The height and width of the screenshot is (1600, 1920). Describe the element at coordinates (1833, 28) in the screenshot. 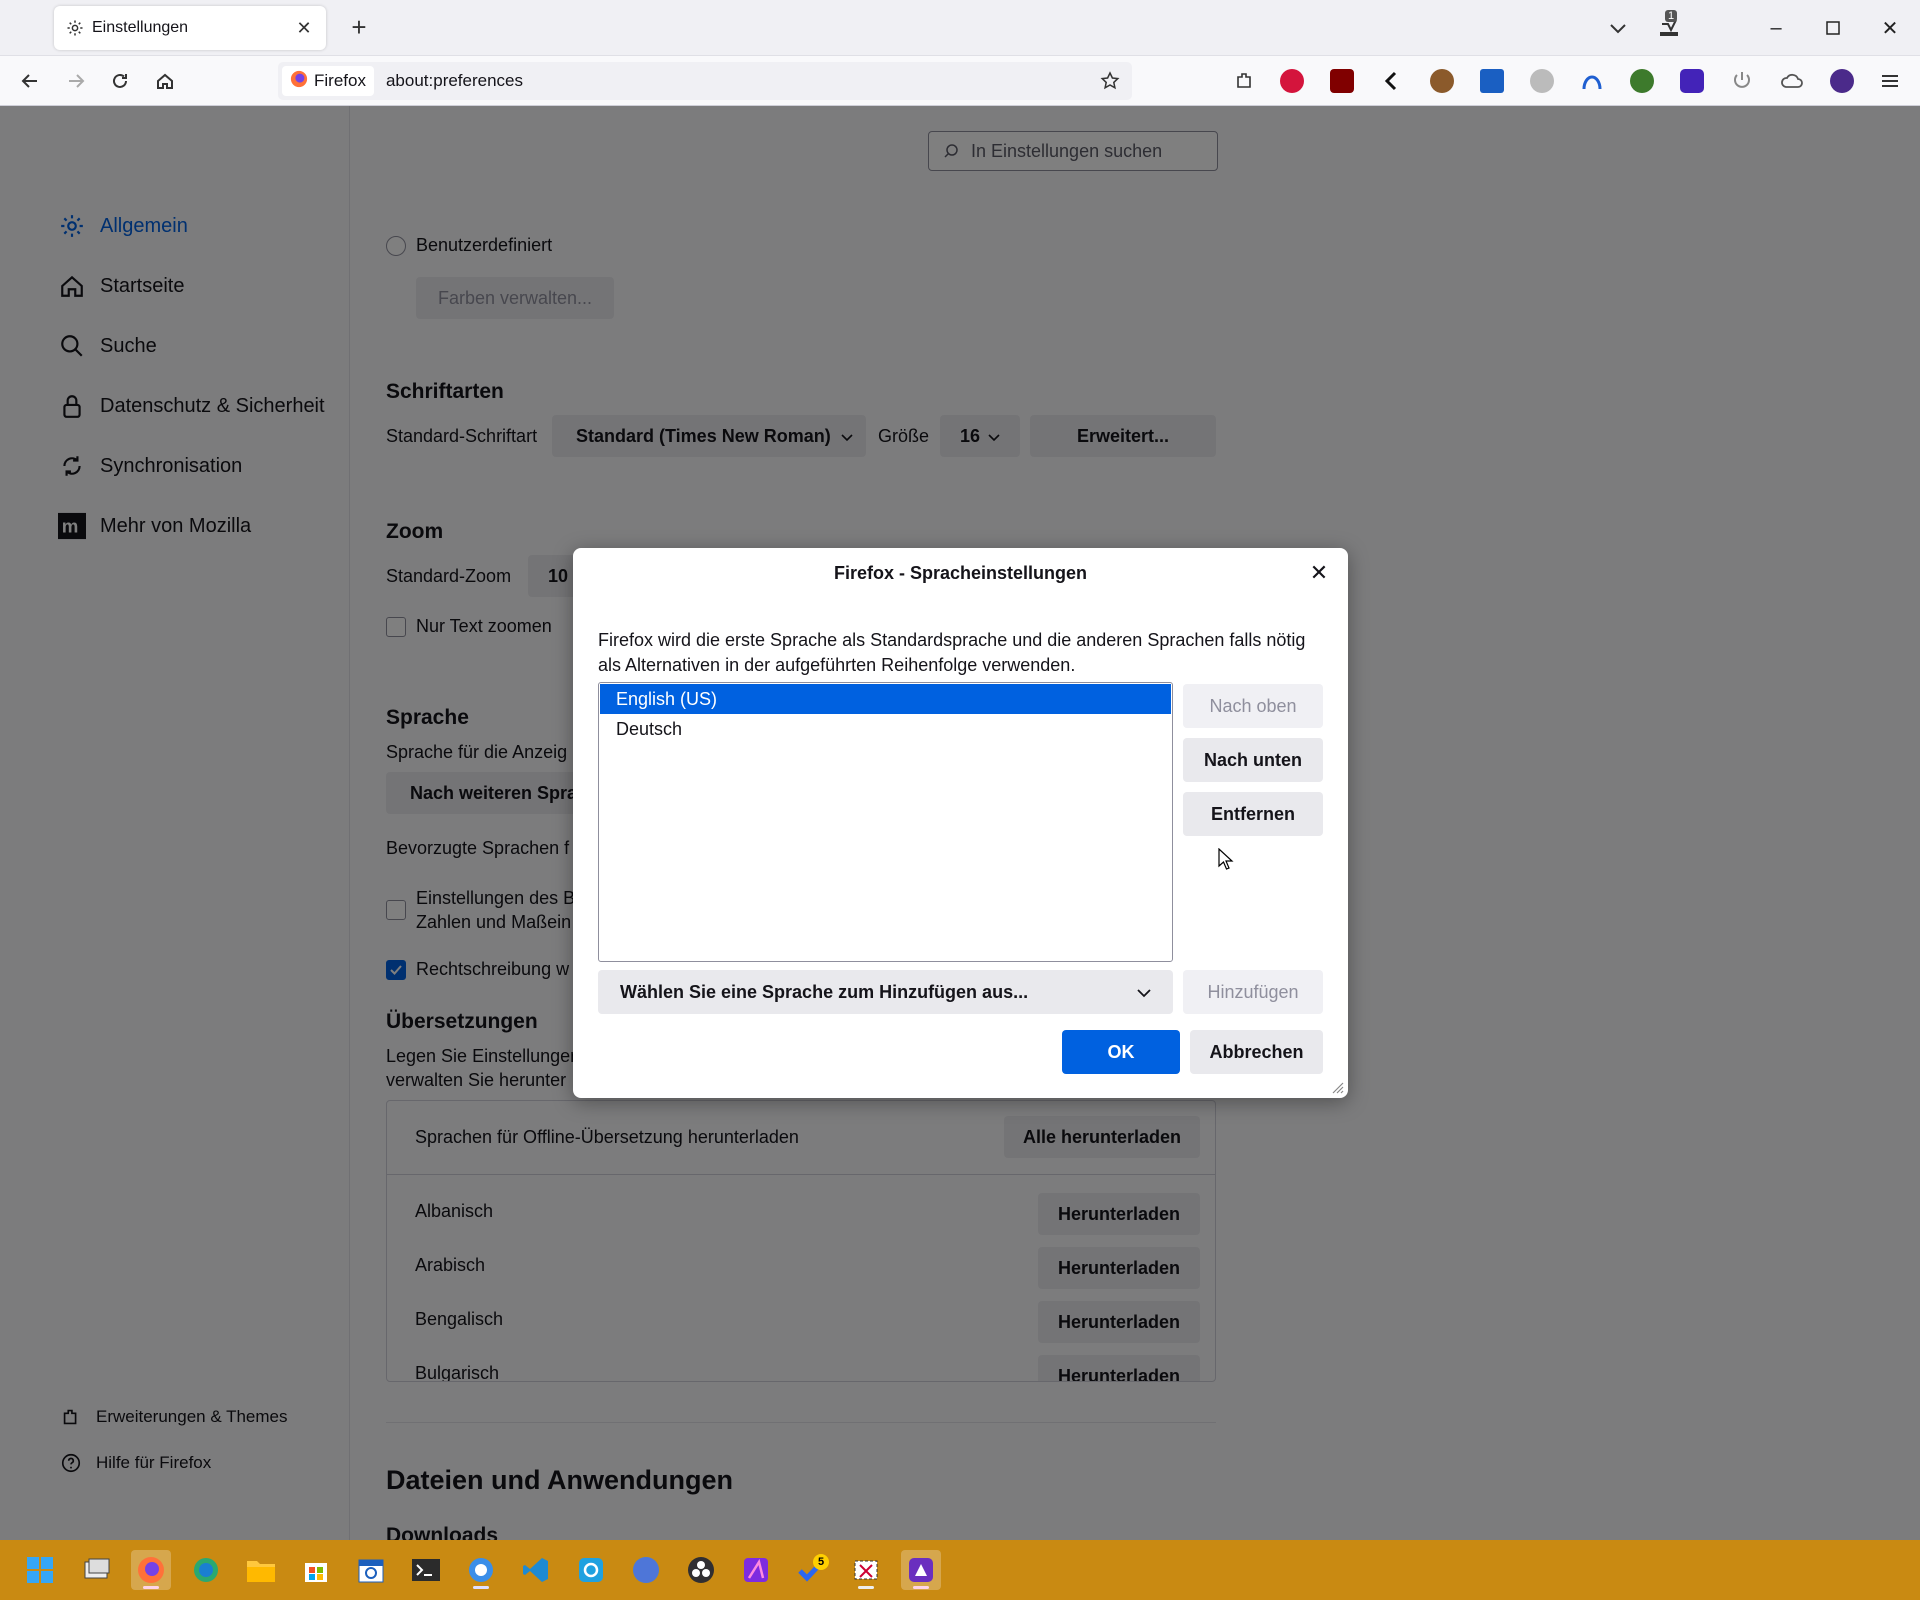

I see `maximize-button` at that location.